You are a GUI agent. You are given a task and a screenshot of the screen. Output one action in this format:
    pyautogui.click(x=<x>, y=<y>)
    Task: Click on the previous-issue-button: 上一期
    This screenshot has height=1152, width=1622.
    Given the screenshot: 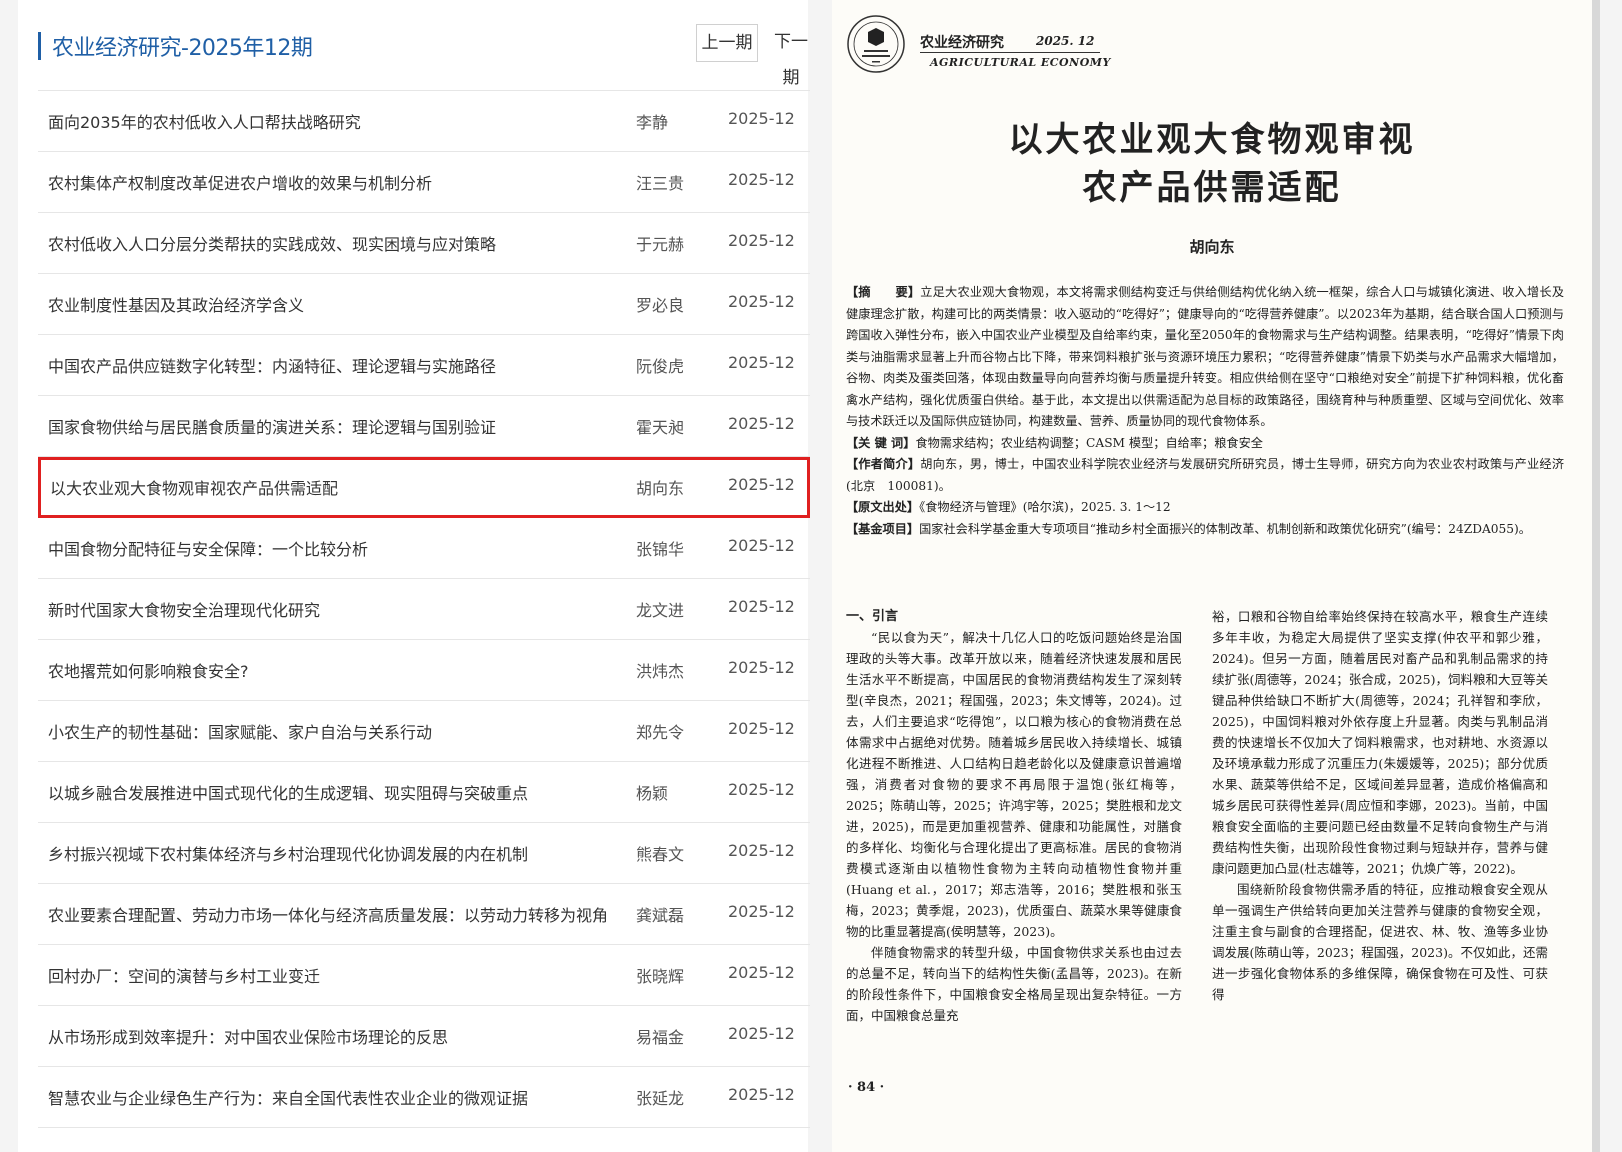 What is the action you would take?
    pyautogui.click(x=727, y=43)
    